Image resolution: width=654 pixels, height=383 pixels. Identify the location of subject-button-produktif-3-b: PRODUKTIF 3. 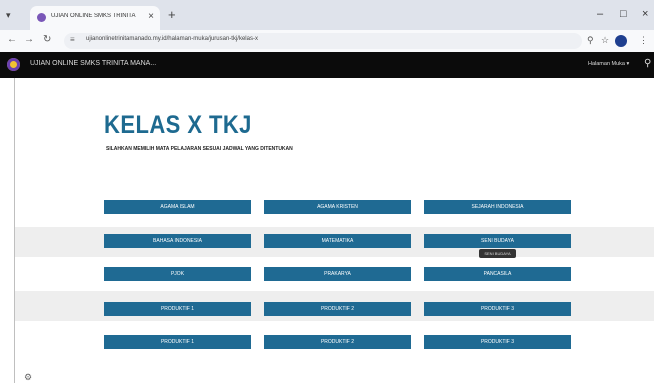
(497, 342).